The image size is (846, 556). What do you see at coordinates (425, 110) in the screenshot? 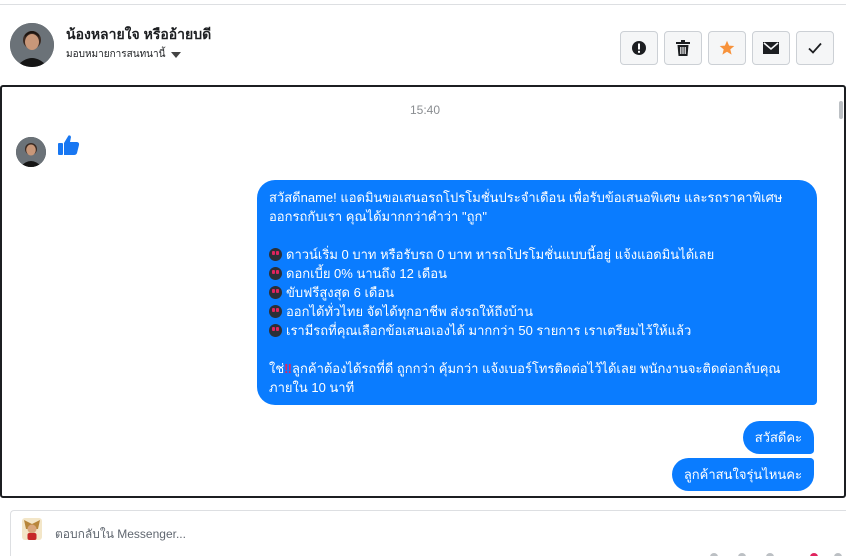
I see `message-timestamp: 15:40` at bounding box center [425, 110].